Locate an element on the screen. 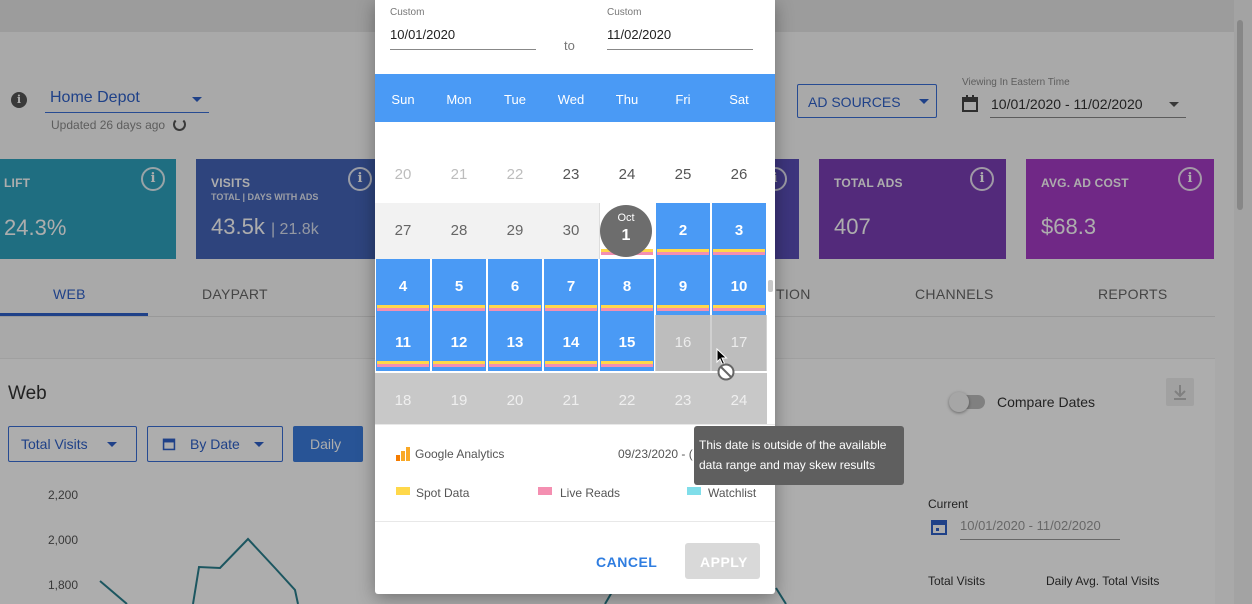 Image resolution: width=1252 pixels, height=604 pixels. to-caption: Custom is located at coordinates (624, 12).